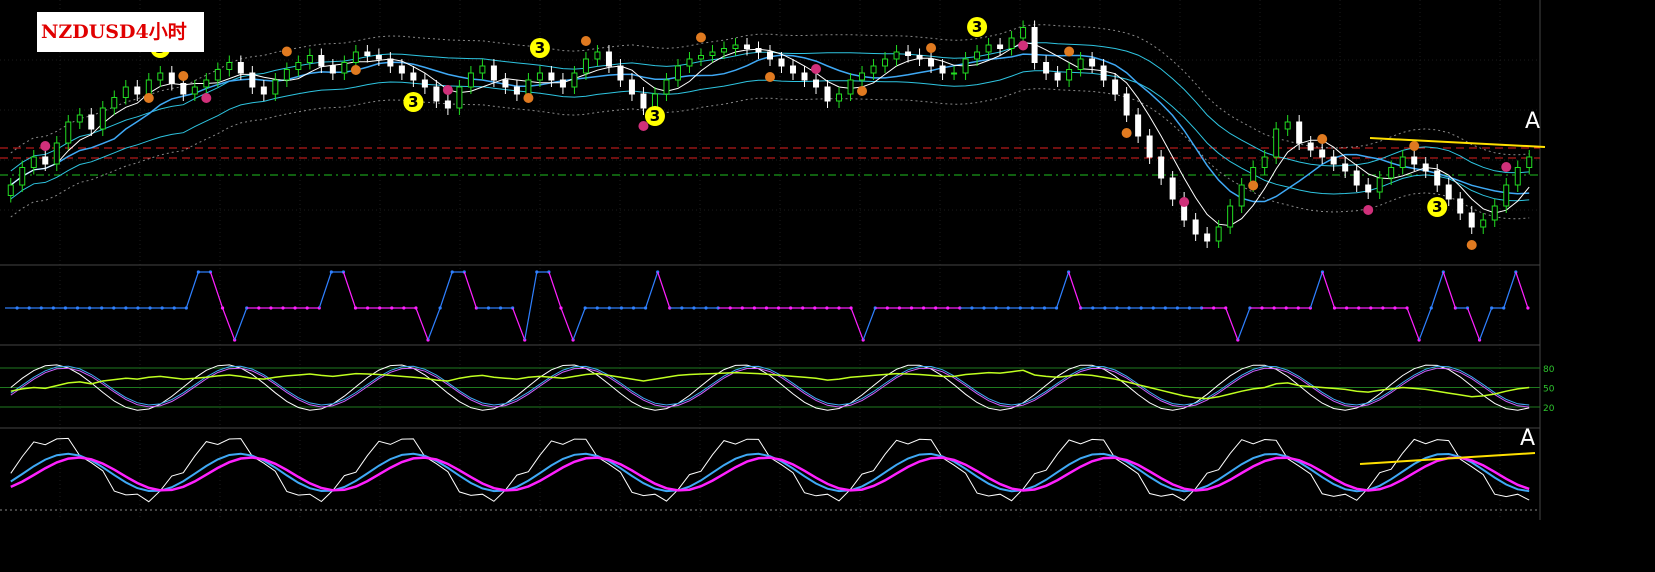  Describe the element at coordinates (1549, 390) in the screenshot. I see `osc-level-label: 50` at that location.